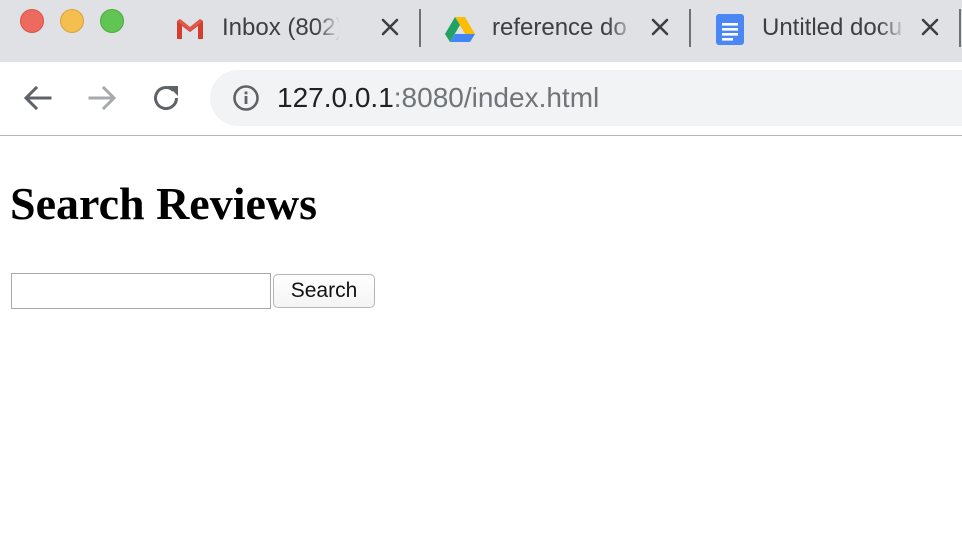  Describe the element at coordinates (281, 27) in the screenshot. I see `tab-title: Inbox (802) -` at that location.